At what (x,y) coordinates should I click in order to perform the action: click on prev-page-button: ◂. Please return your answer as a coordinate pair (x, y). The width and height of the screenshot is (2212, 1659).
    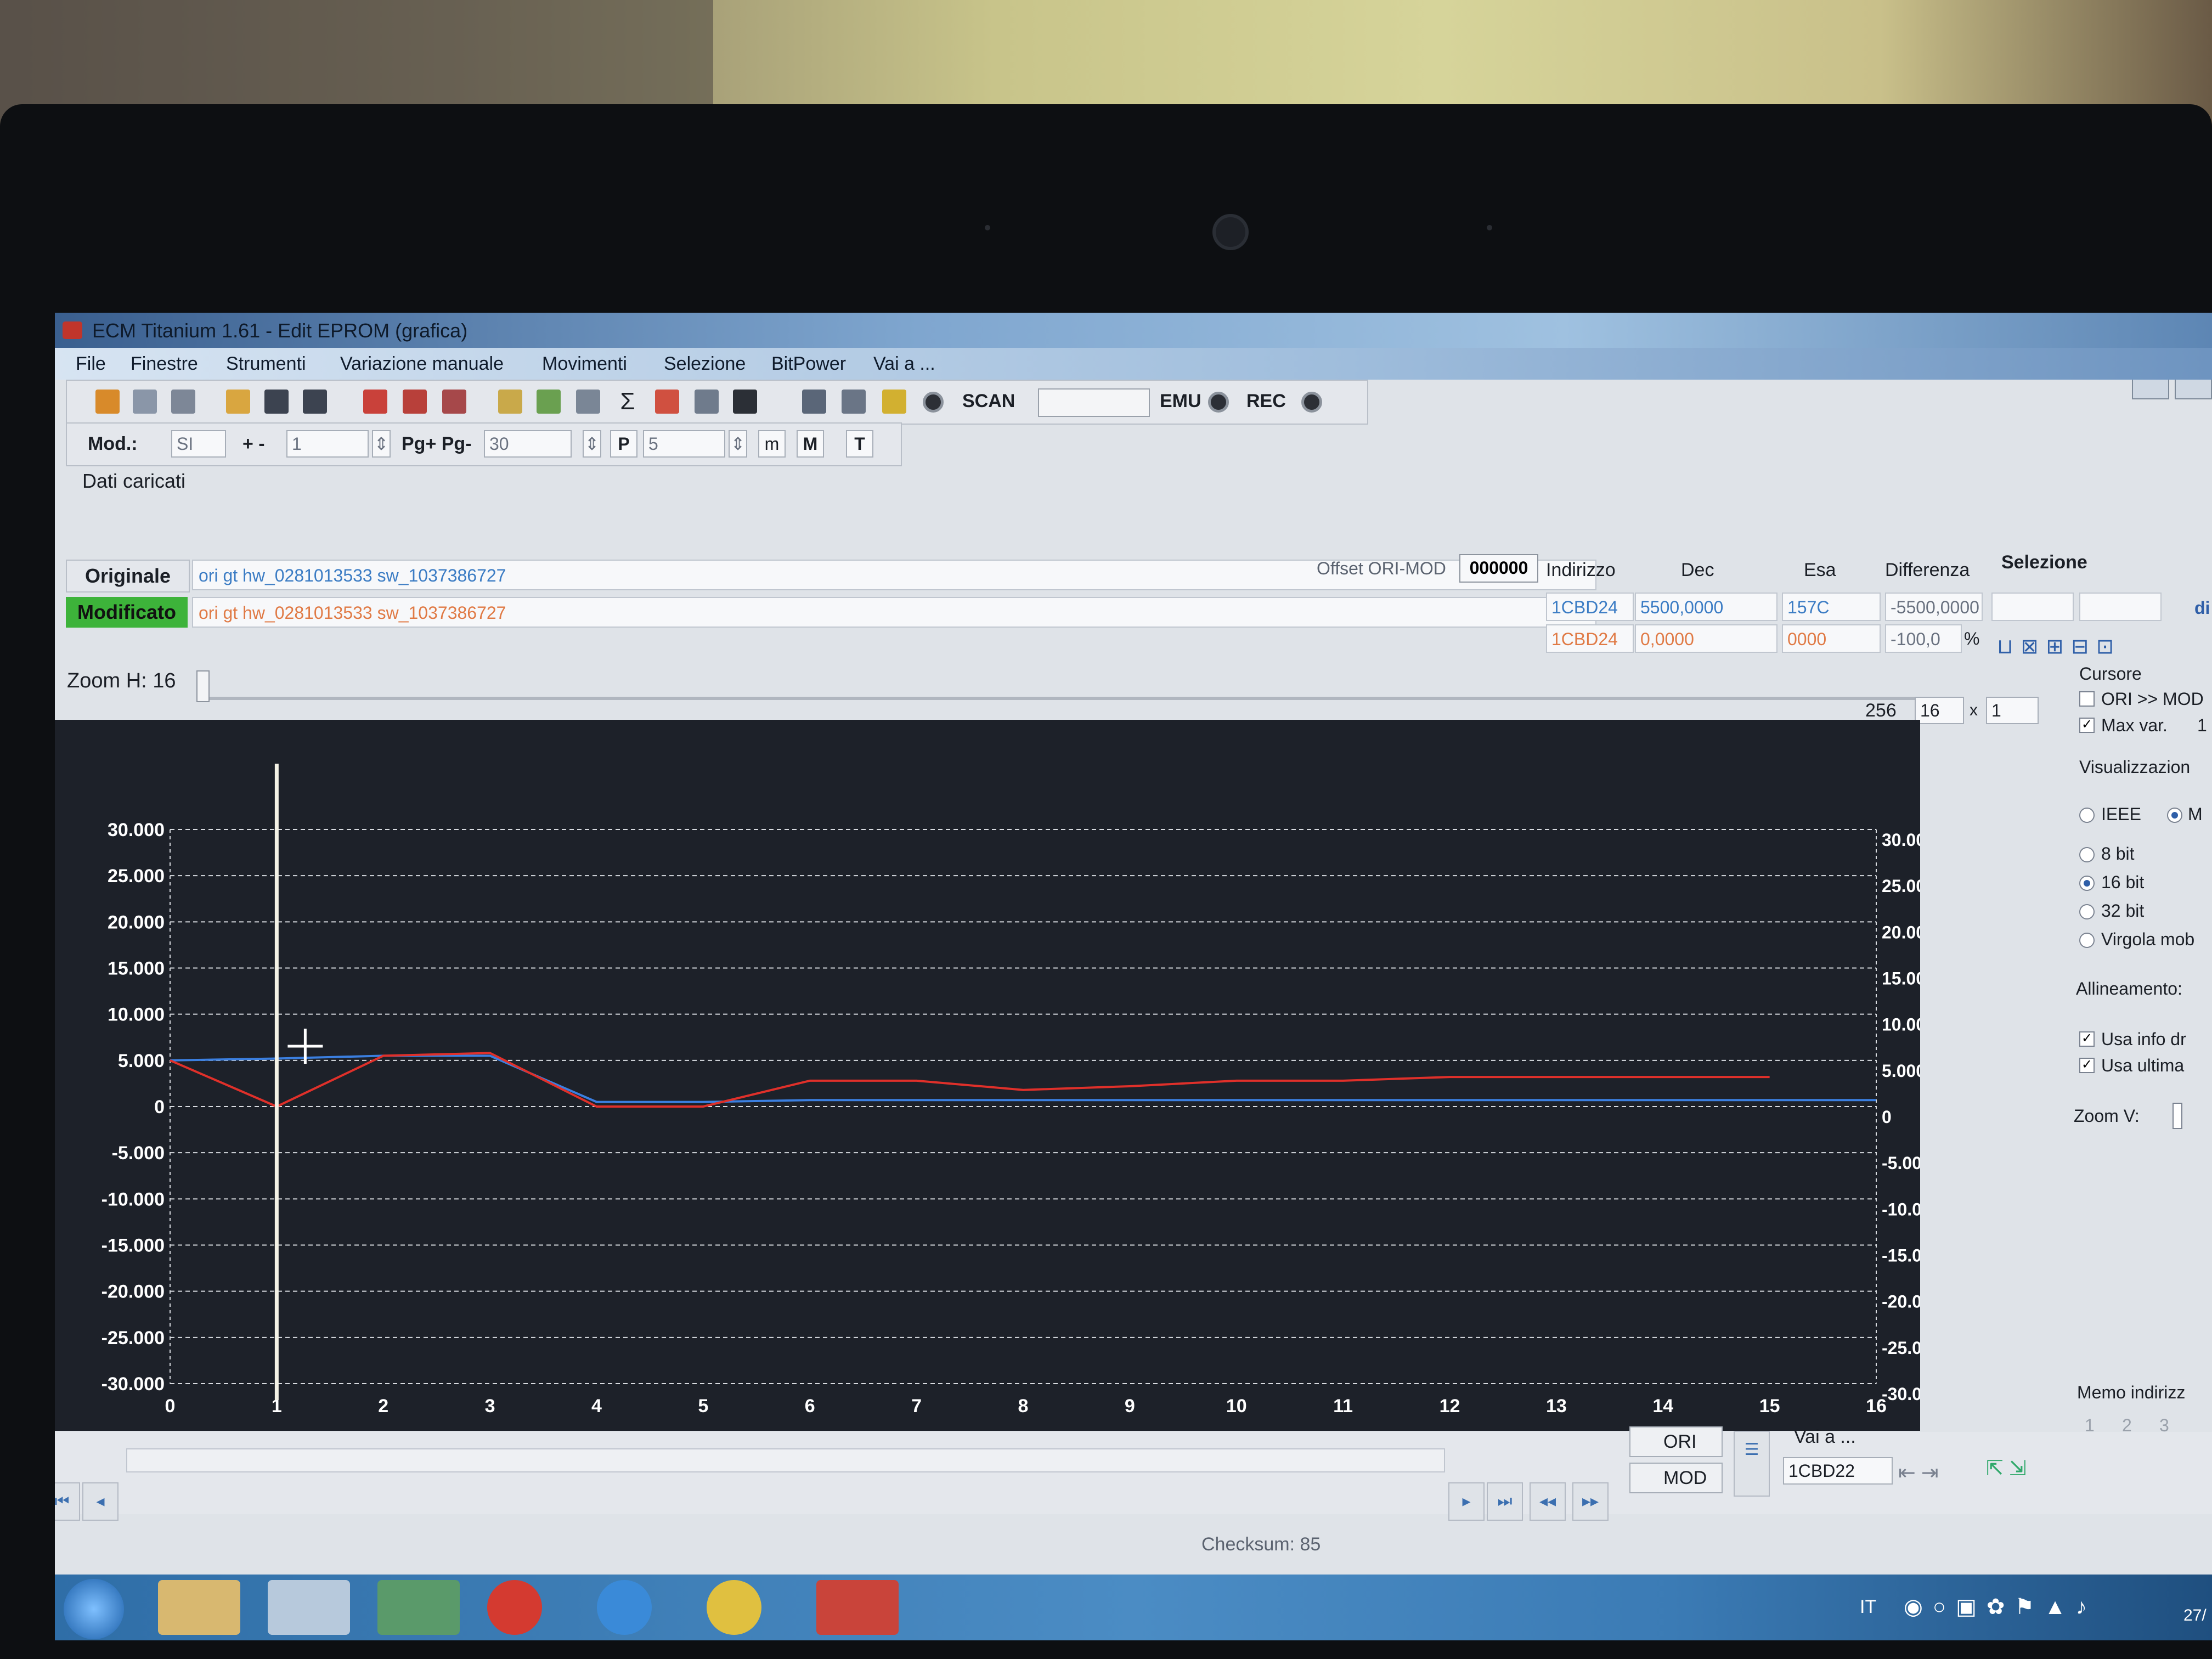
    Looking at the image, I should click on (100, 1501).